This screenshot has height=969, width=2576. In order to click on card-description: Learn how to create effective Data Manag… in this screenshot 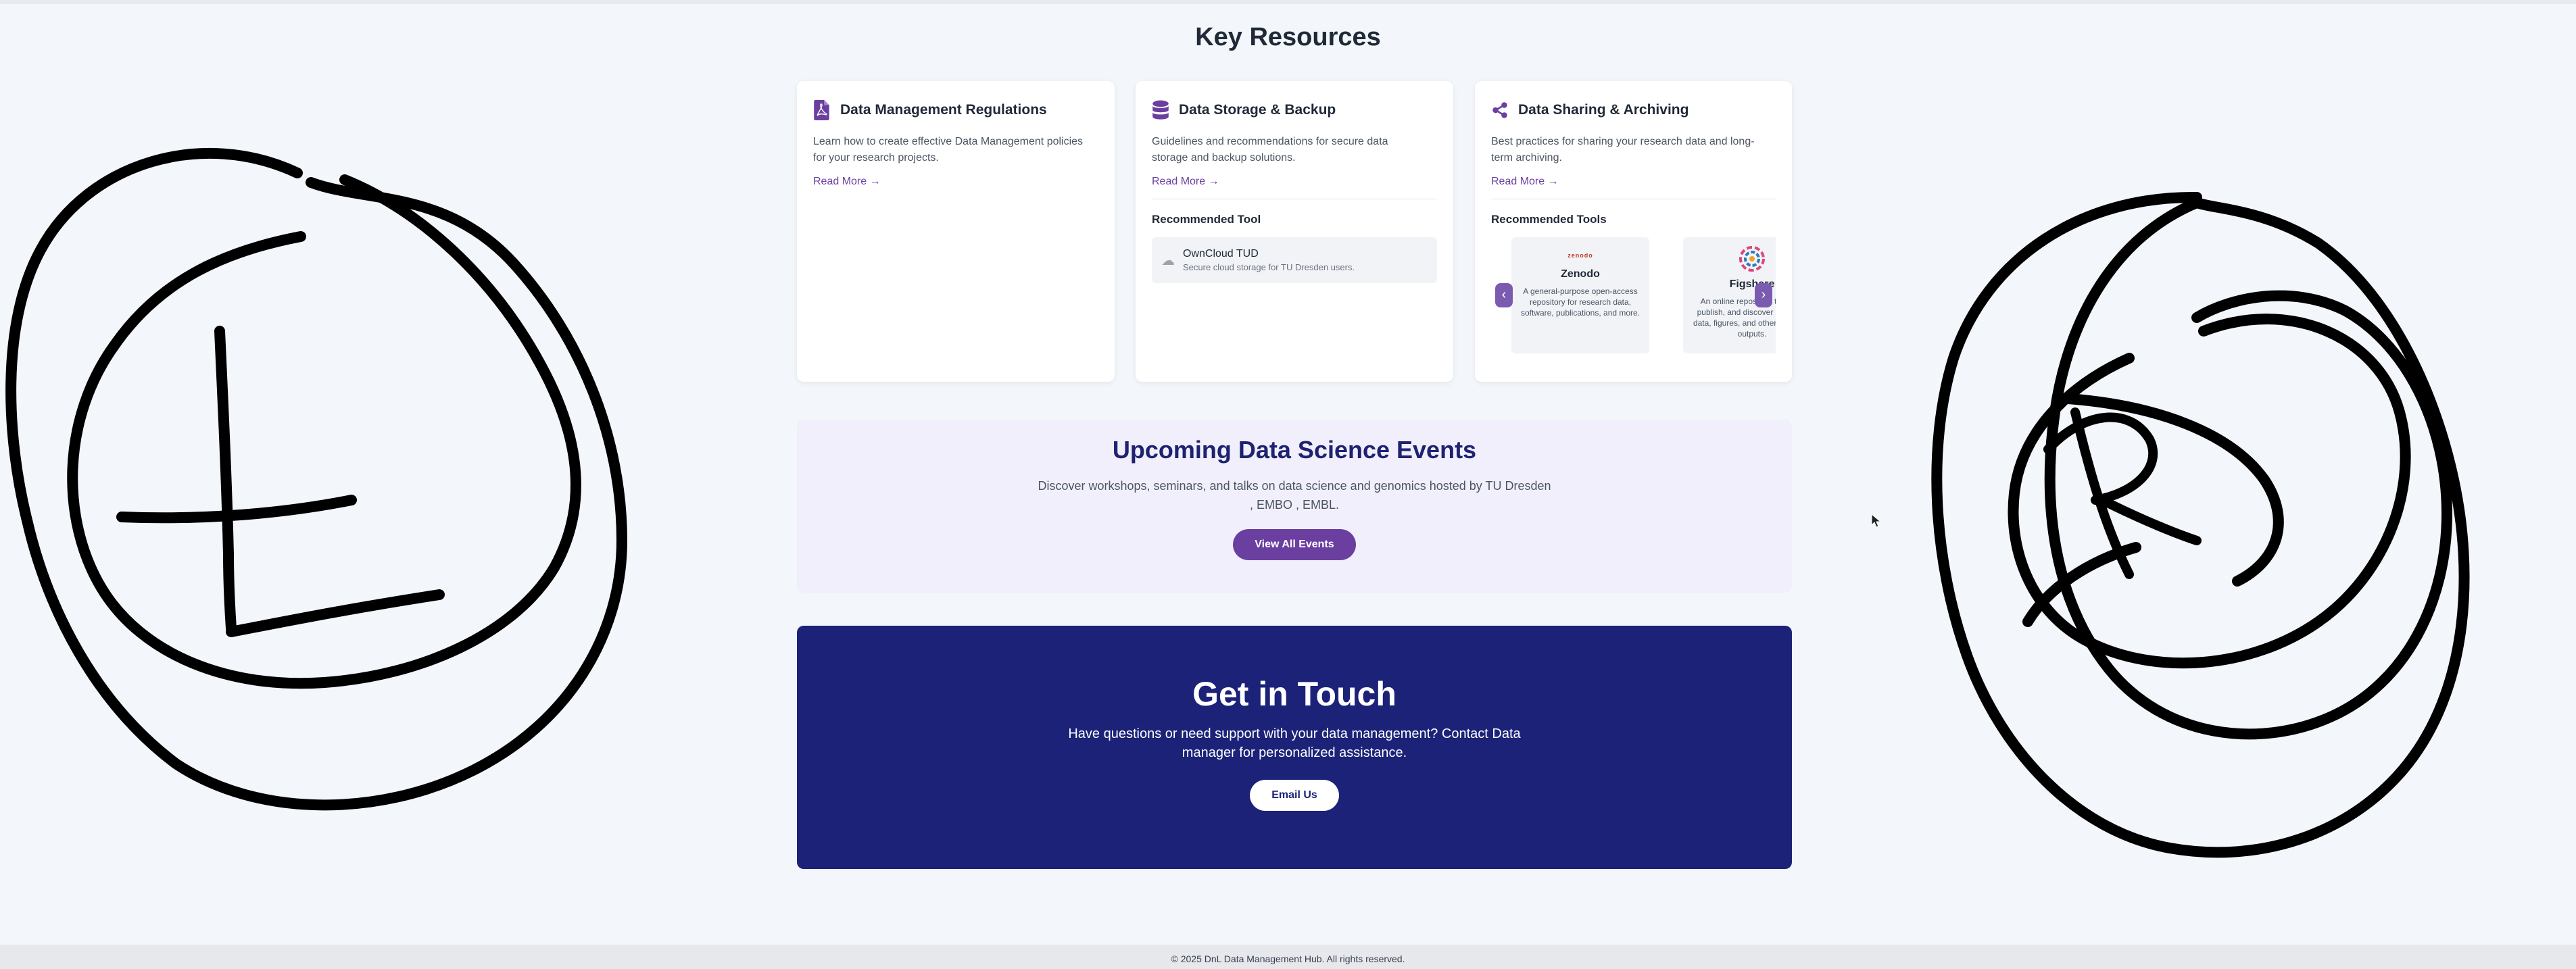, I will do `click(948, 150)`.